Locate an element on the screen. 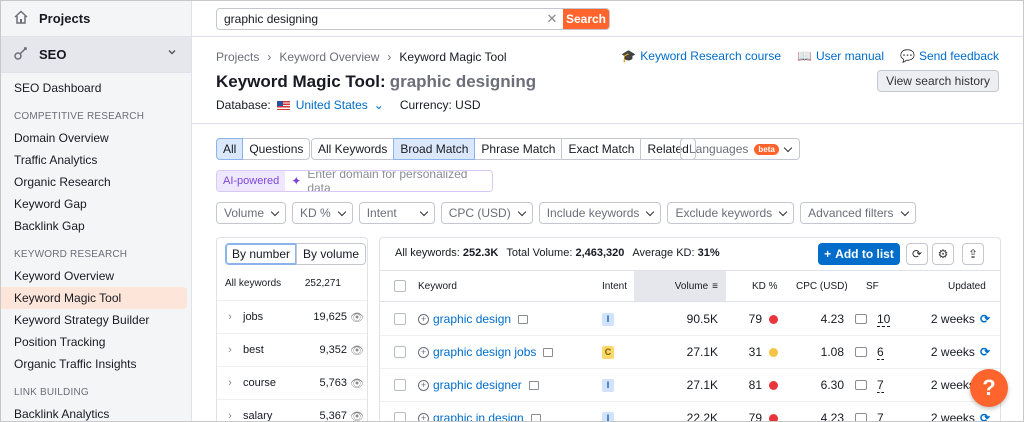  sidebar-item-seo-dashboard: SEO Dashboard is located at coordinates (96, 88).